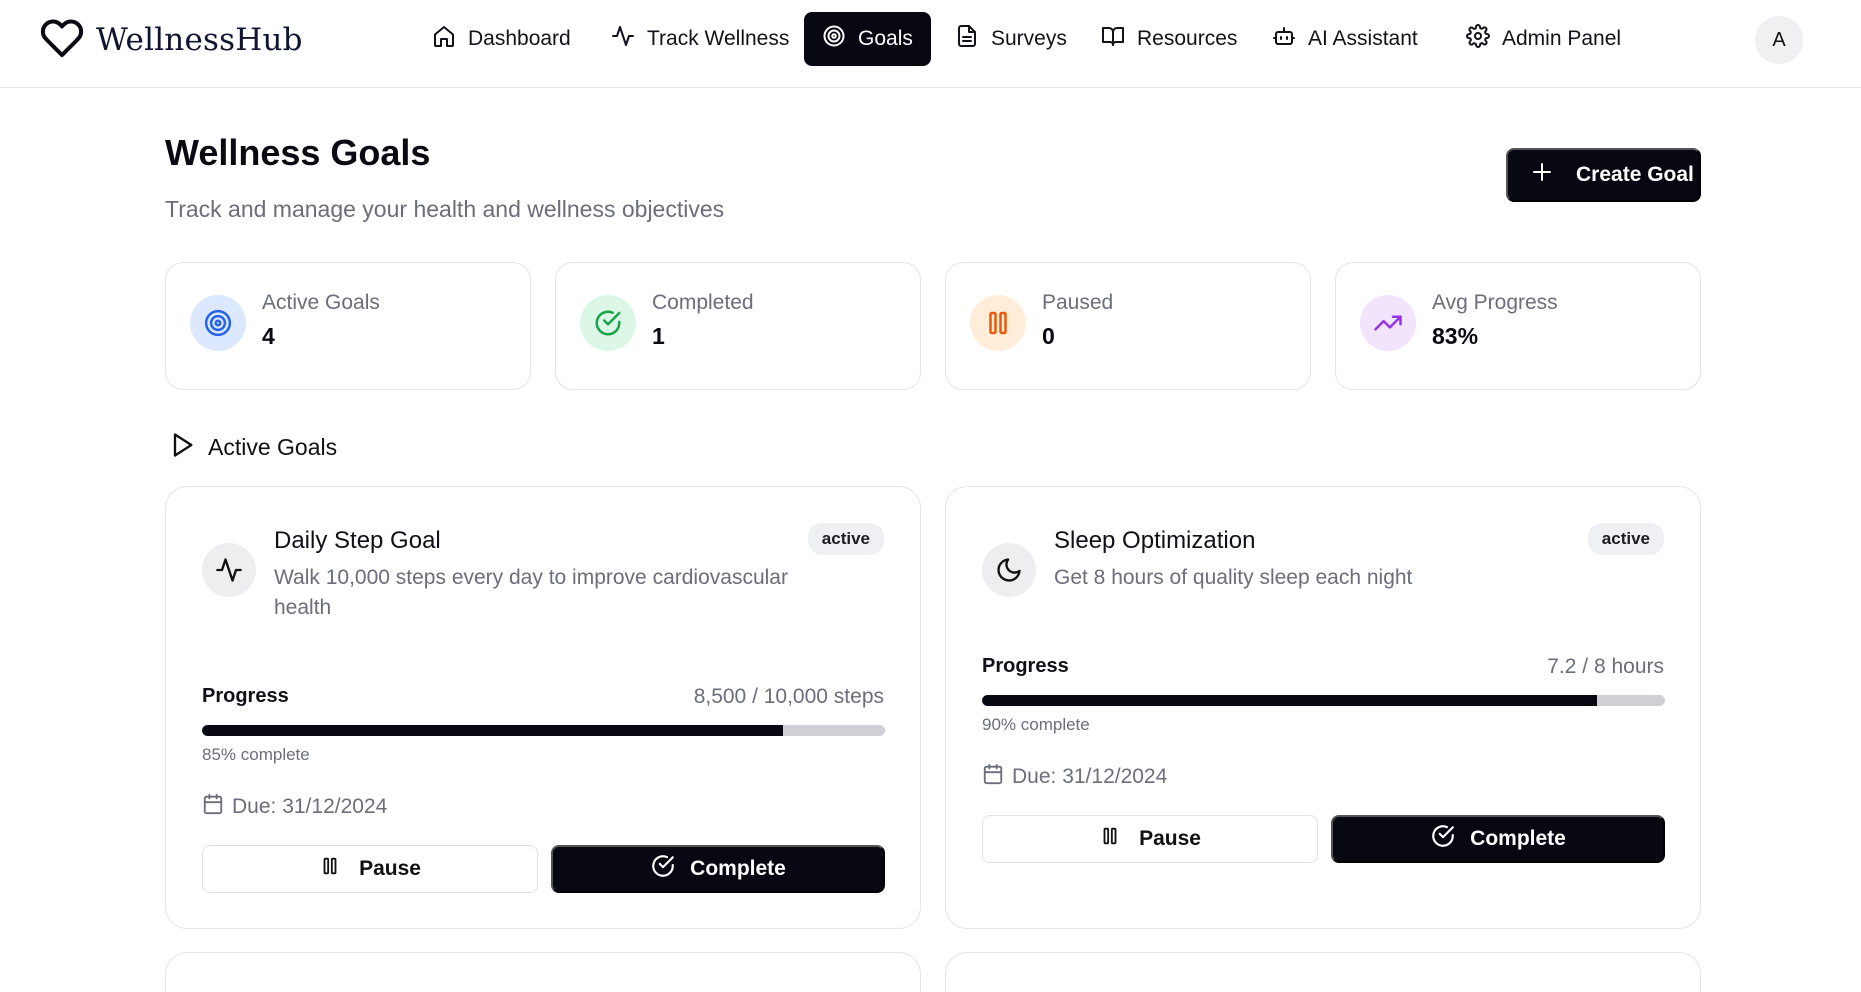 The width and height of the screenshot is (1861, 992). What do you see at coordinates (450, 39) in the screenshot?
I see `home-icon` at bounding box center [450, 39].